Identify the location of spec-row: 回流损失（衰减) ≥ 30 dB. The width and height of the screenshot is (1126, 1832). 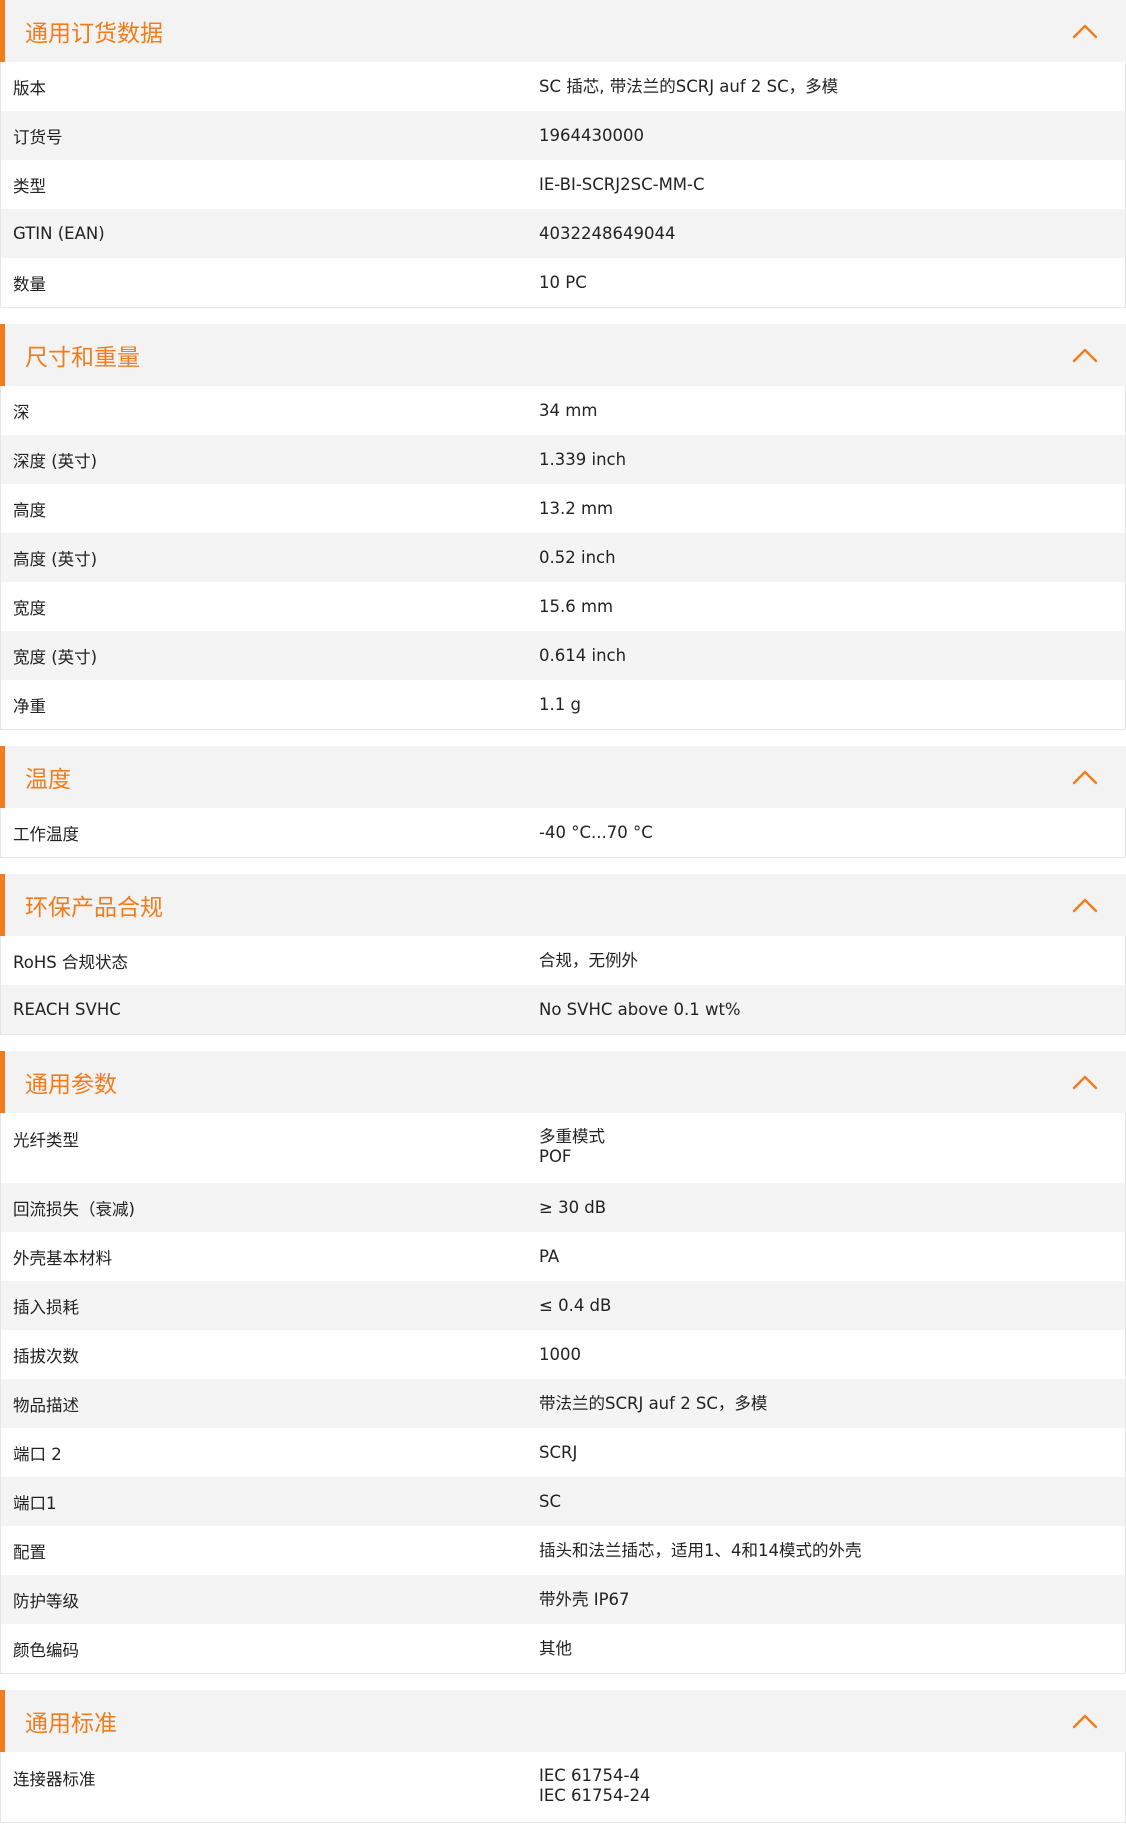
(563, 1207).